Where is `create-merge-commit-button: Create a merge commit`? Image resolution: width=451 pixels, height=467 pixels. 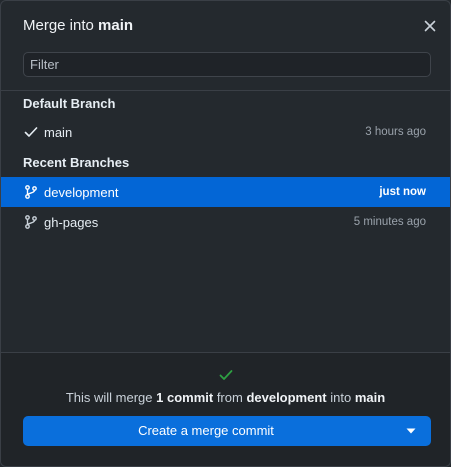 create-merge-commit-button: Create a merge commit is located at coordinates (227, 431).